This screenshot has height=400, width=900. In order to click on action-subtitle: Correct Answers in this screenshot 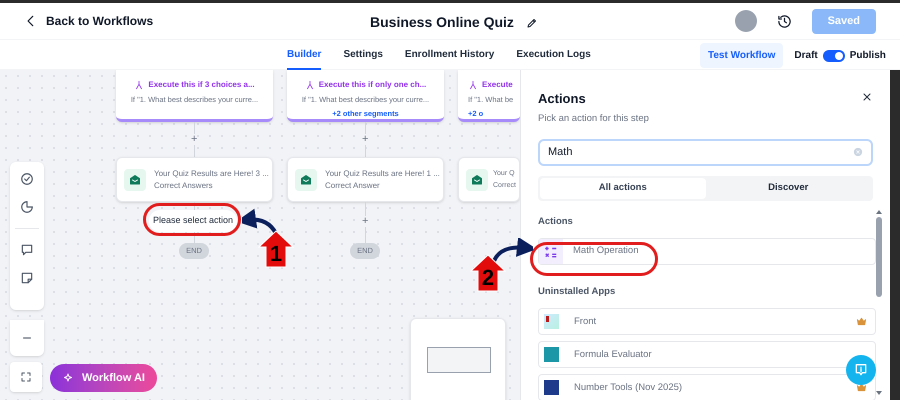, I will do `click(184, 186)`.